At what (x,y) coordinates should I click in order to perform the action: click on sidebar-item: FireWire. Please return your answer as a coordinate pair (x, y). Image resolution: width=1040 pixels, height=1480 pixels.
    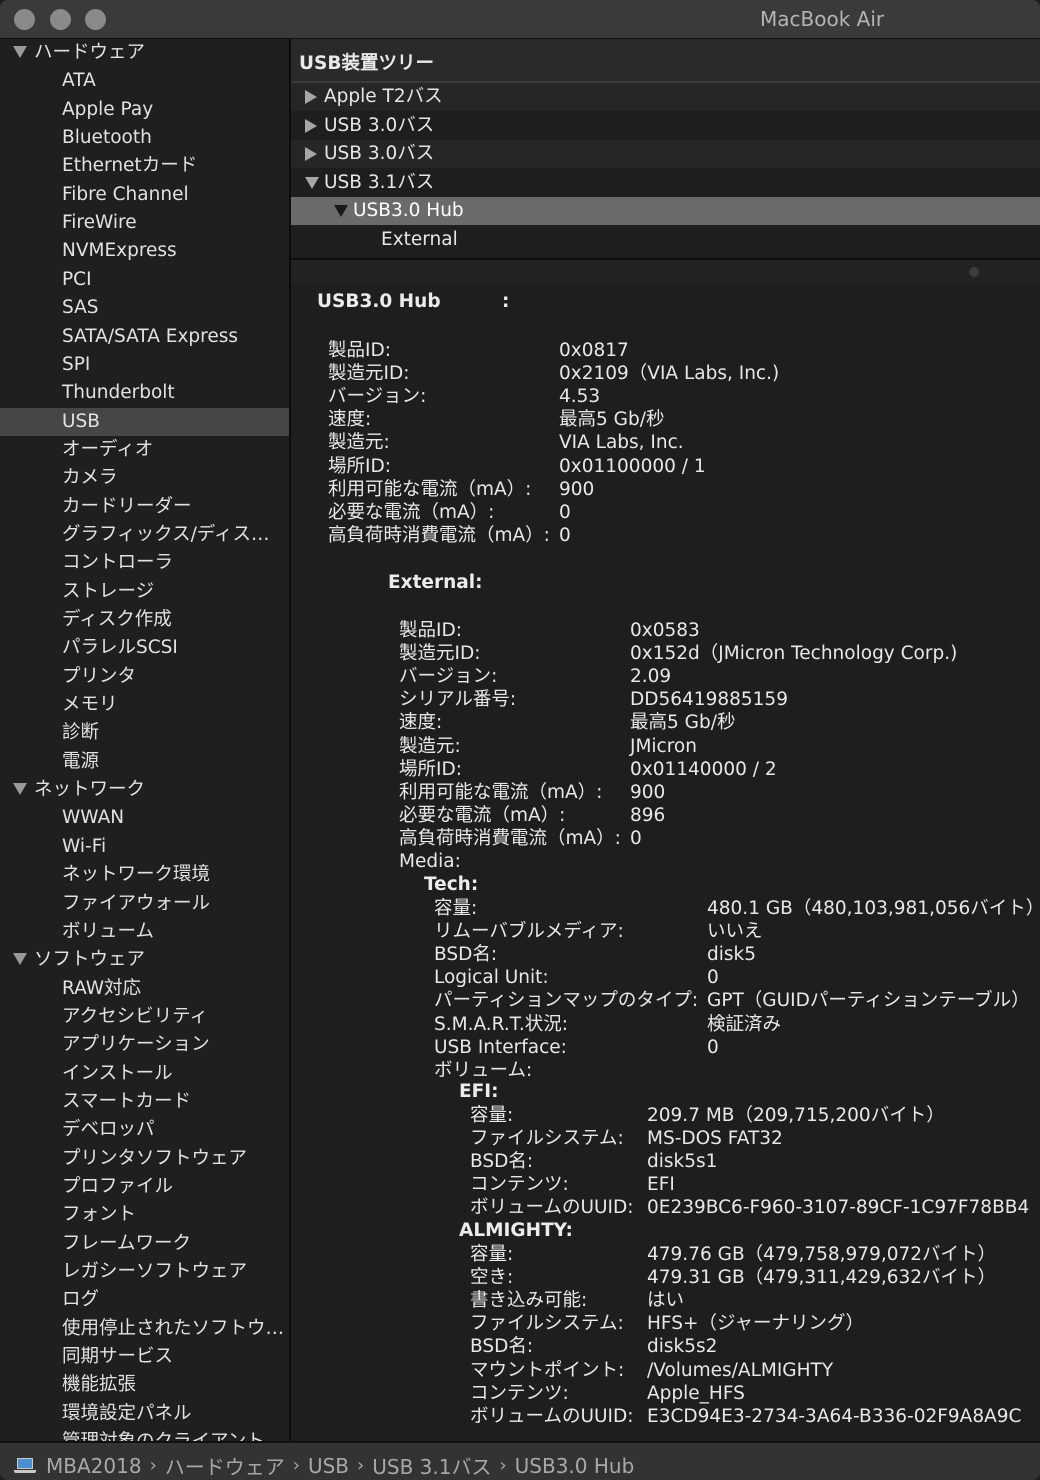
    Looking at the image, I should click on (144, 223).